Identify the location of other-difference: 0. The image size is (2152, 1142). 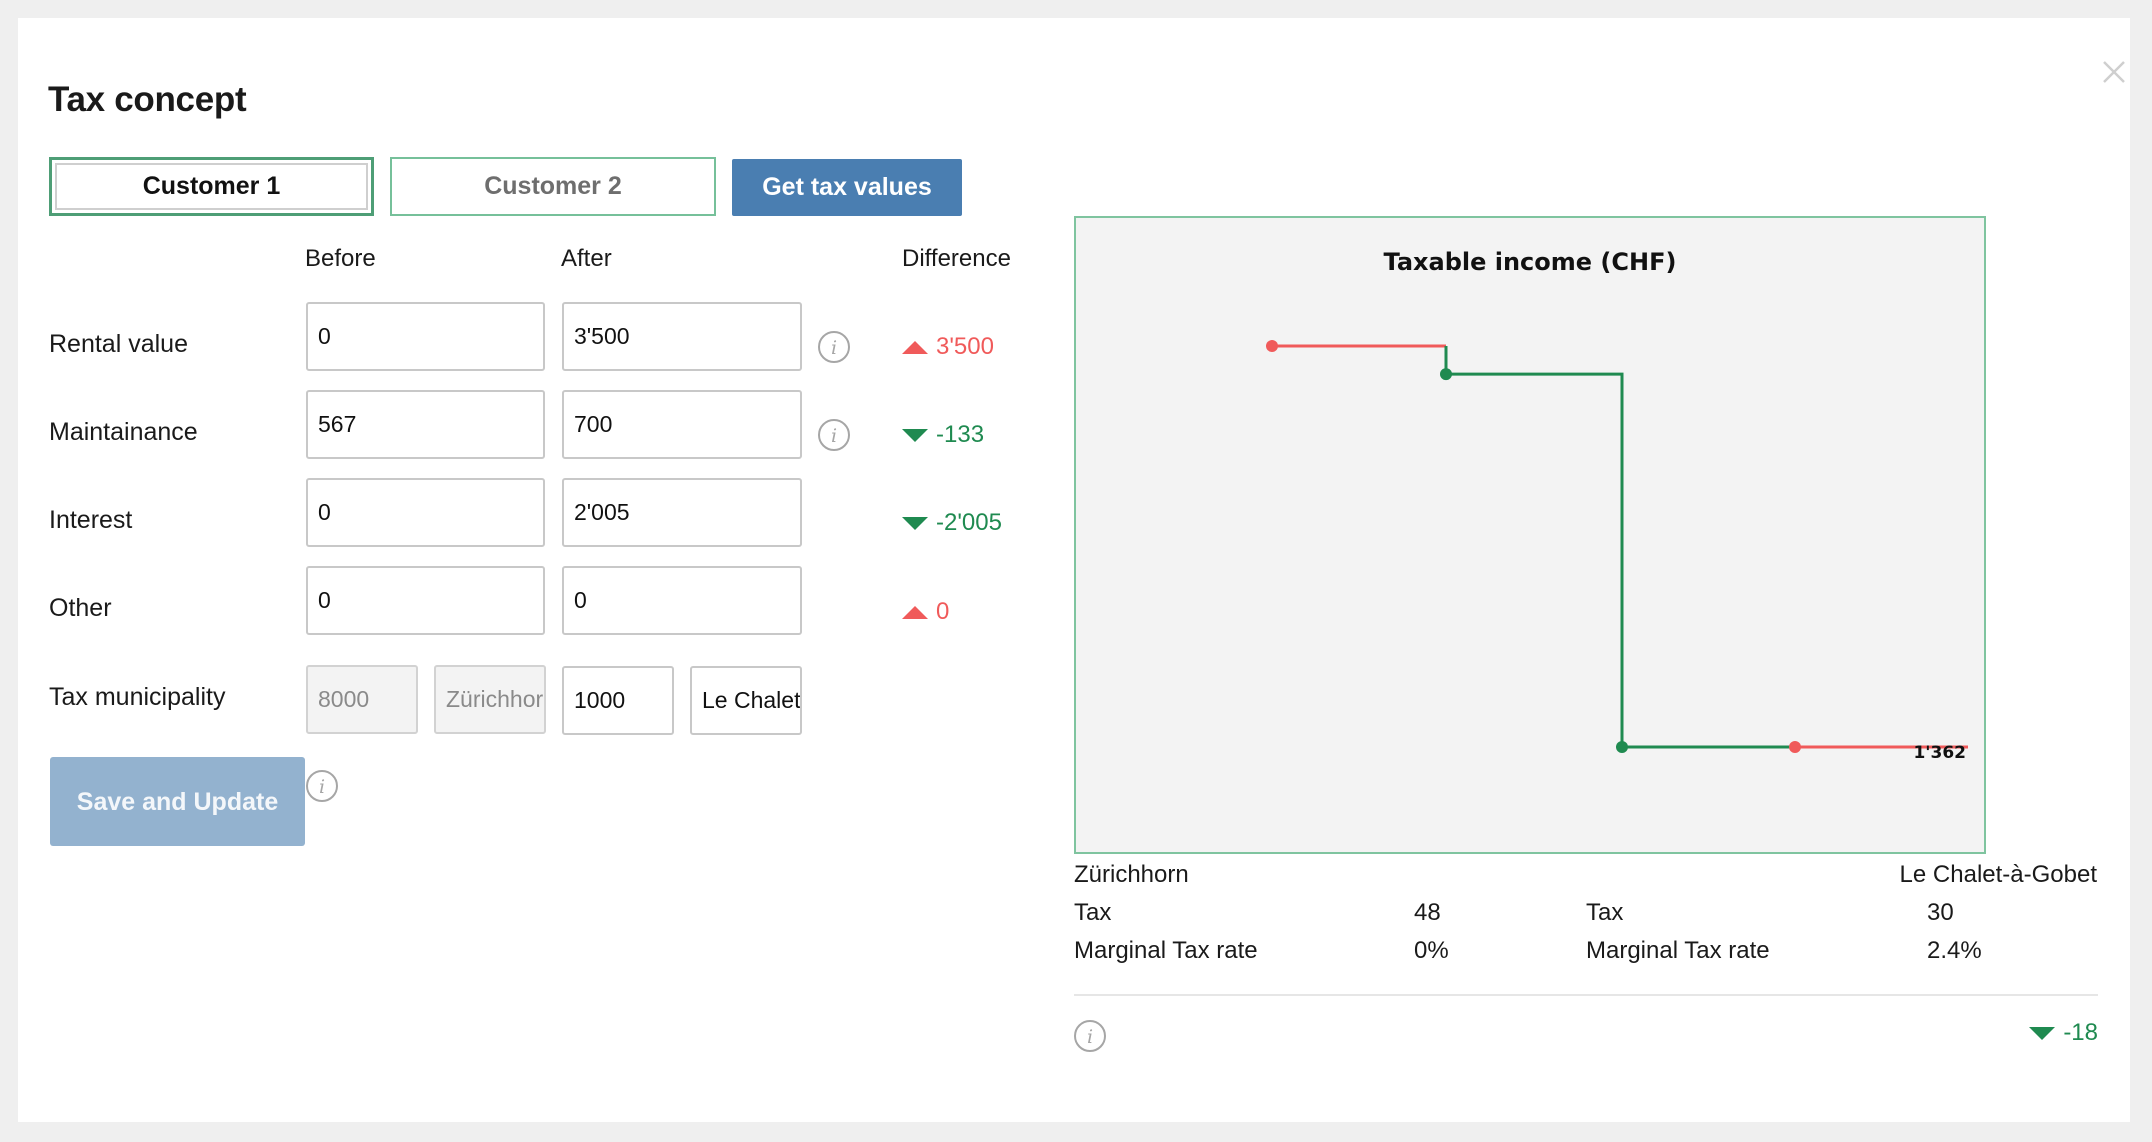
(925, 612).